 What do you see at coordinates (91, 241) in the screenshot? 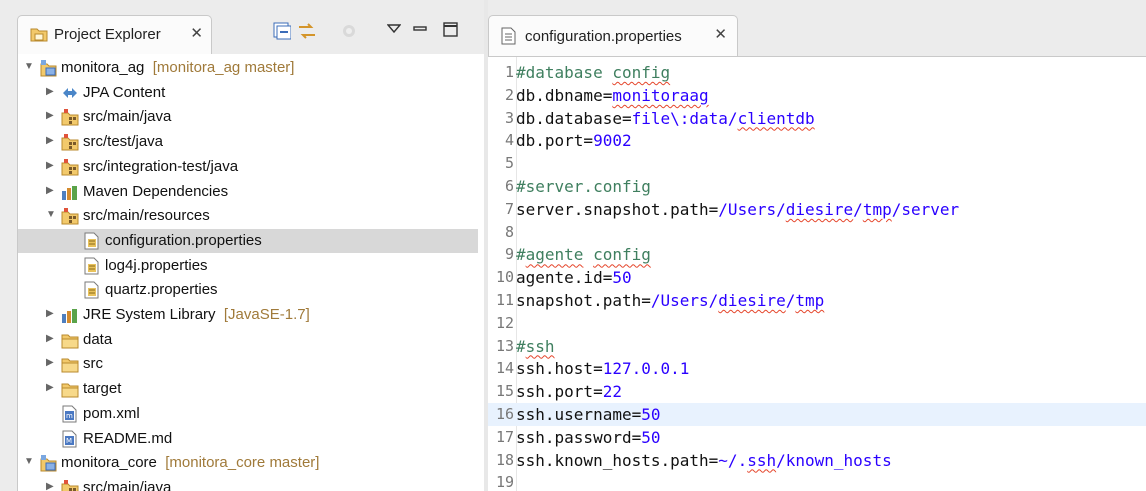
I see `properties-file-icon` at bounding box center [91, 241].